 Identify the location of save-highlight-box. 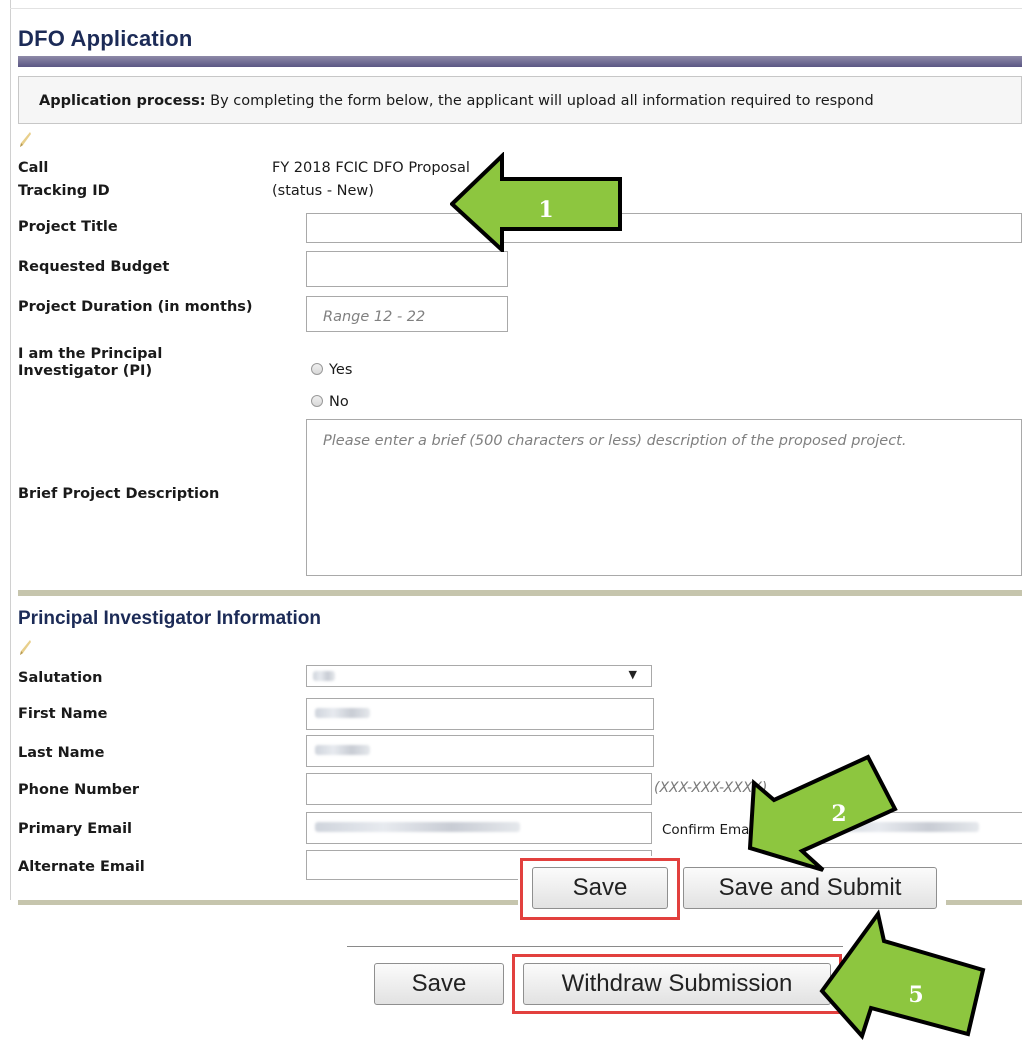
(600, 889).